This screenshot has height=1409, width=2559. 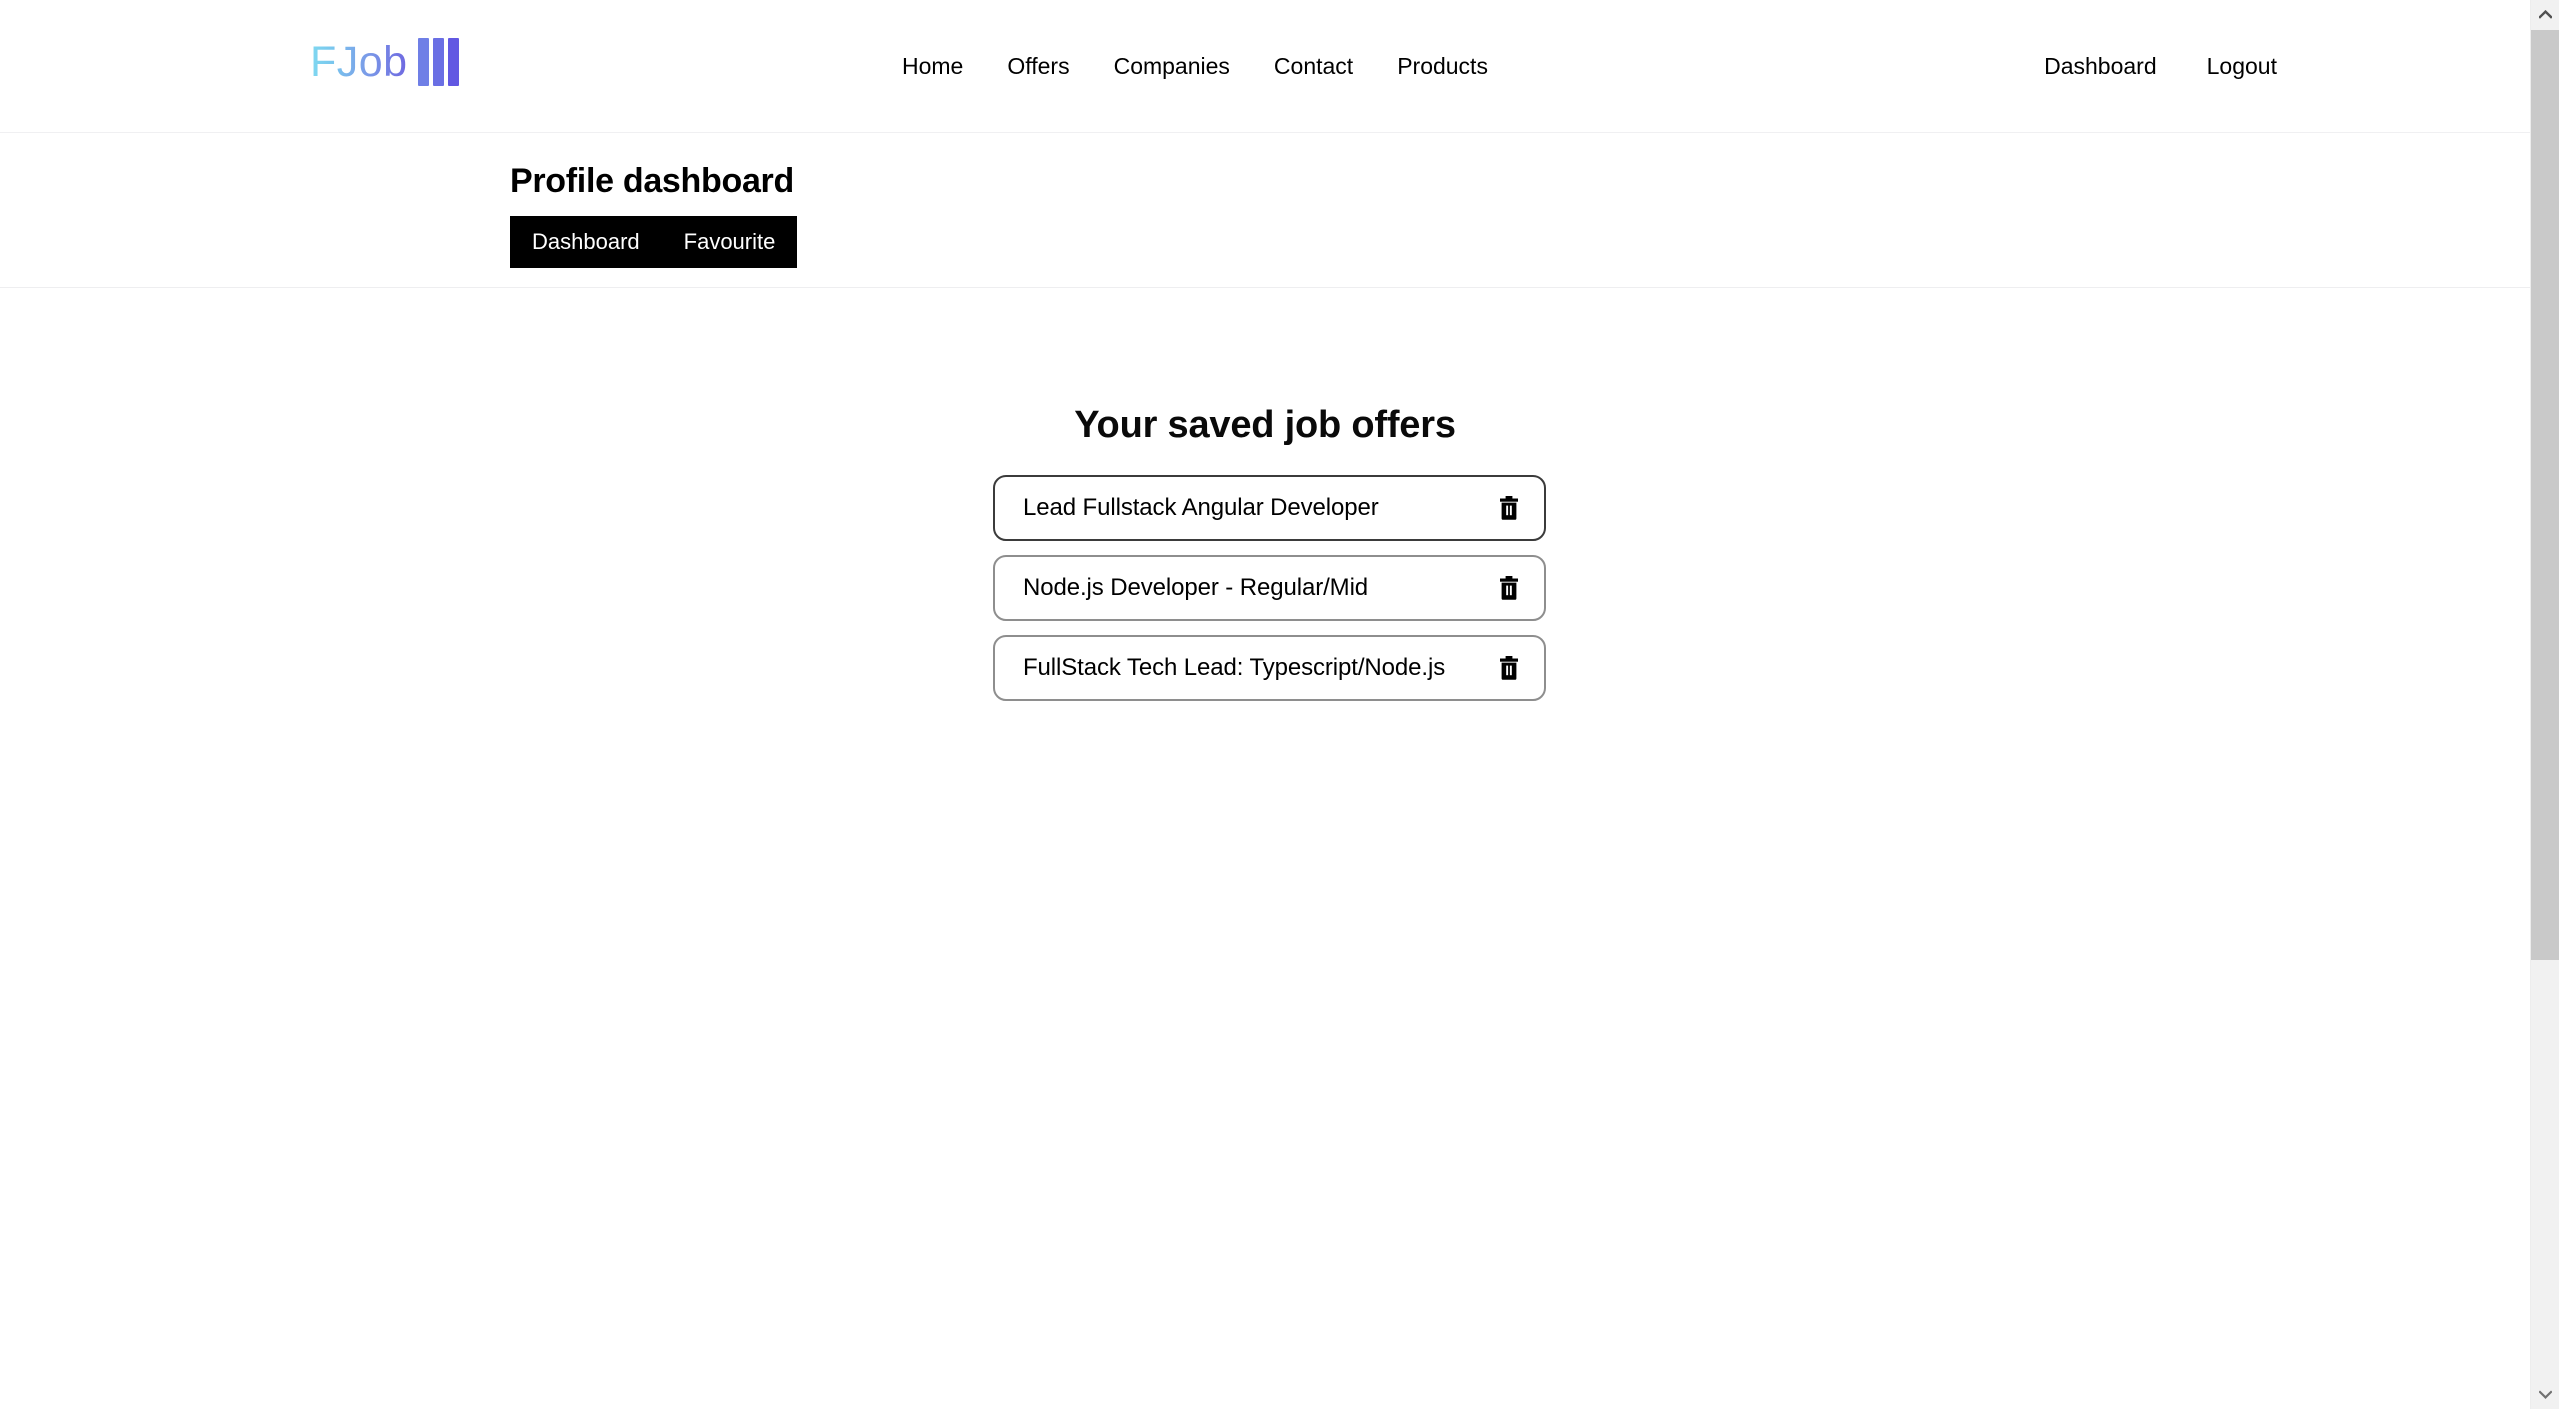 I want to click on scroll-down-button, so click(x=2545, y=1394).